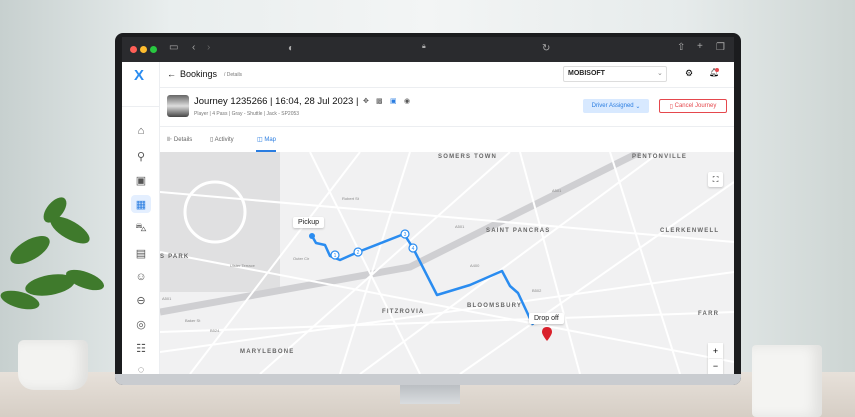  Describe the element at coordinates (615, 74) in the screenshot. I see `company-select: MOBISOFT ⌄` at that location.